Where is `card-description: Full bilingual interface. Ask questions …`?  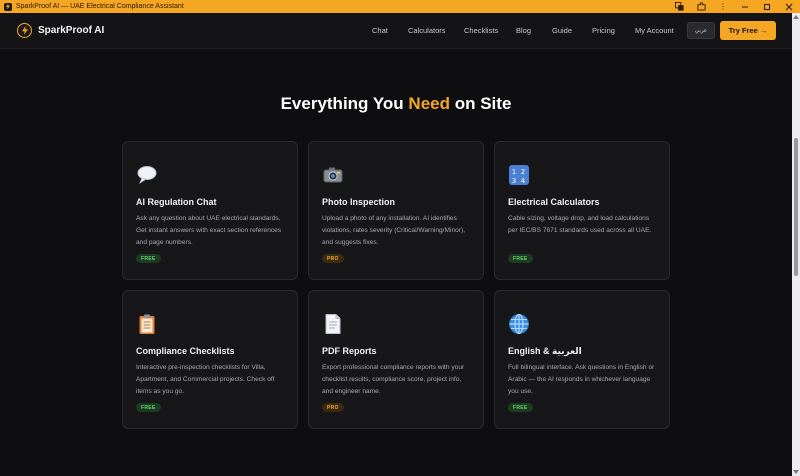
card-description: Full bilingual interface. Ask questions … is located at coordinates (581, 379).